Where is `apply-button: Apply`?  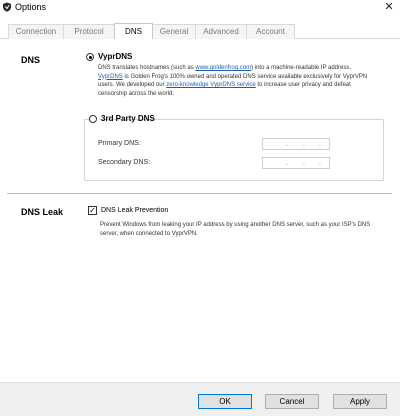
apply-button: Apply is located at coordinates (360, 401).